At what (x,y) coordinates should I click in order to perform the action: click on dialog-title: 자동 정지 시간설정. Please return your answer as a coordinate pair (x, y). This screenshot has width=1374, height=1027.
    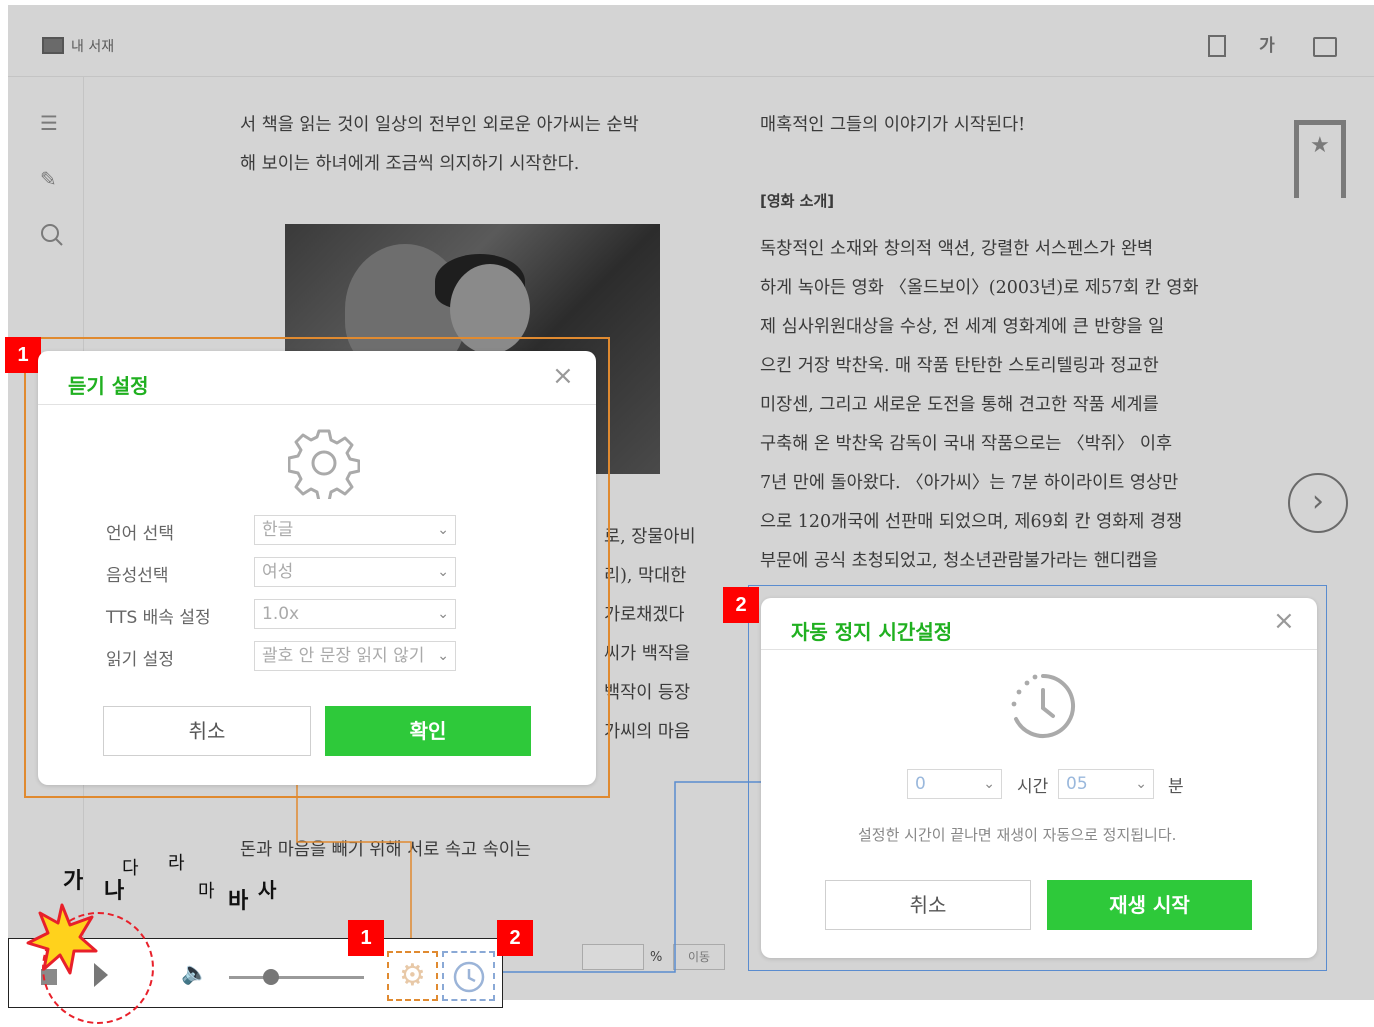
    Looking at the image, I should click on (872, 632).